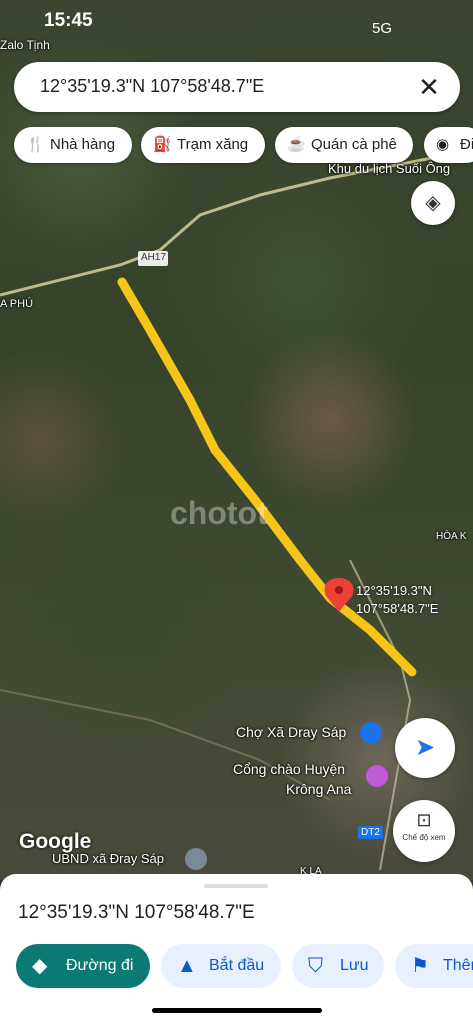 The image size is (473, 1024). What do you see at coordinates (83, 144) in the screenshot?
I see `chip-label: Nhà hàng` at bounding box center [83, 144].